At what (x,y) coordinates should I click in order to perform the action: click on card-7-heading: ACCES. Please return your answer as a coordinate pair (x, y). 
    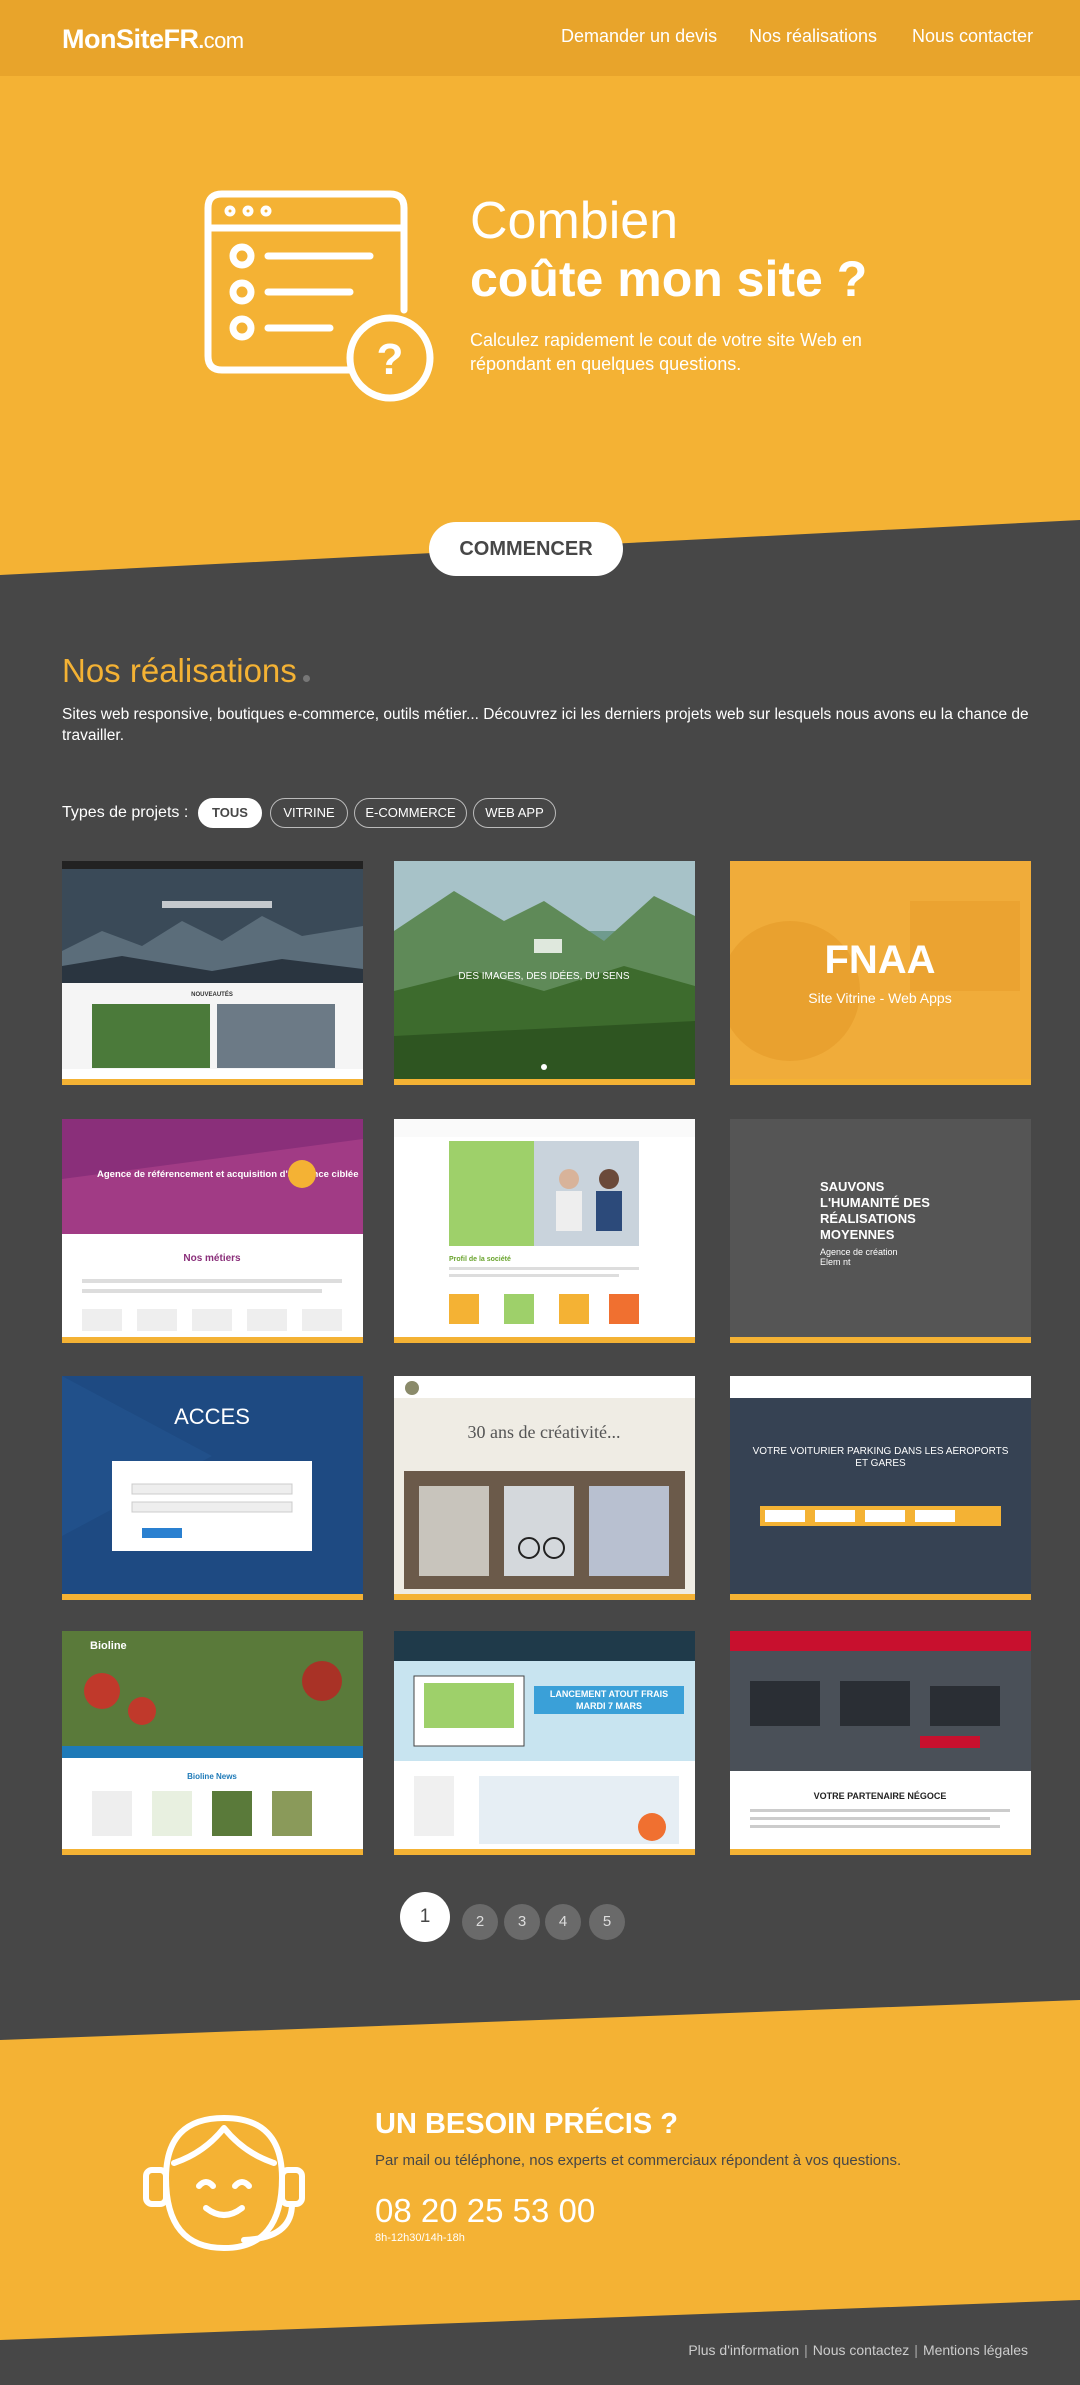
    Looking at the image, I should click on (212, 1416).